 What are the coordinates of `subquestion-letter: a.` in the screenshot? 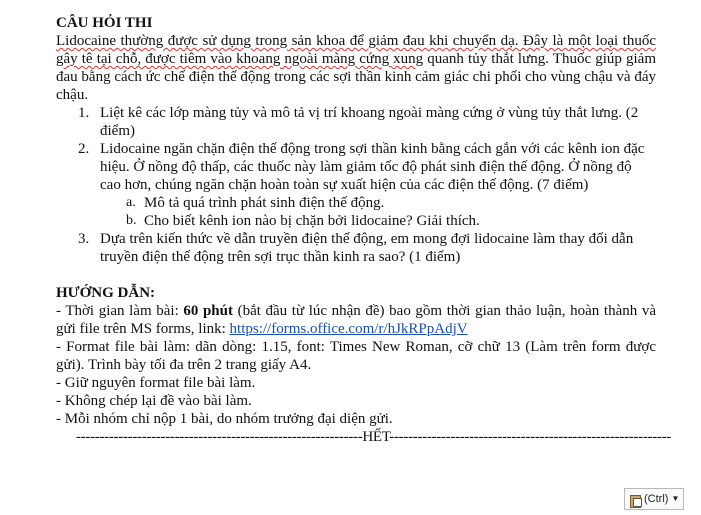 It's located at (131, 202).